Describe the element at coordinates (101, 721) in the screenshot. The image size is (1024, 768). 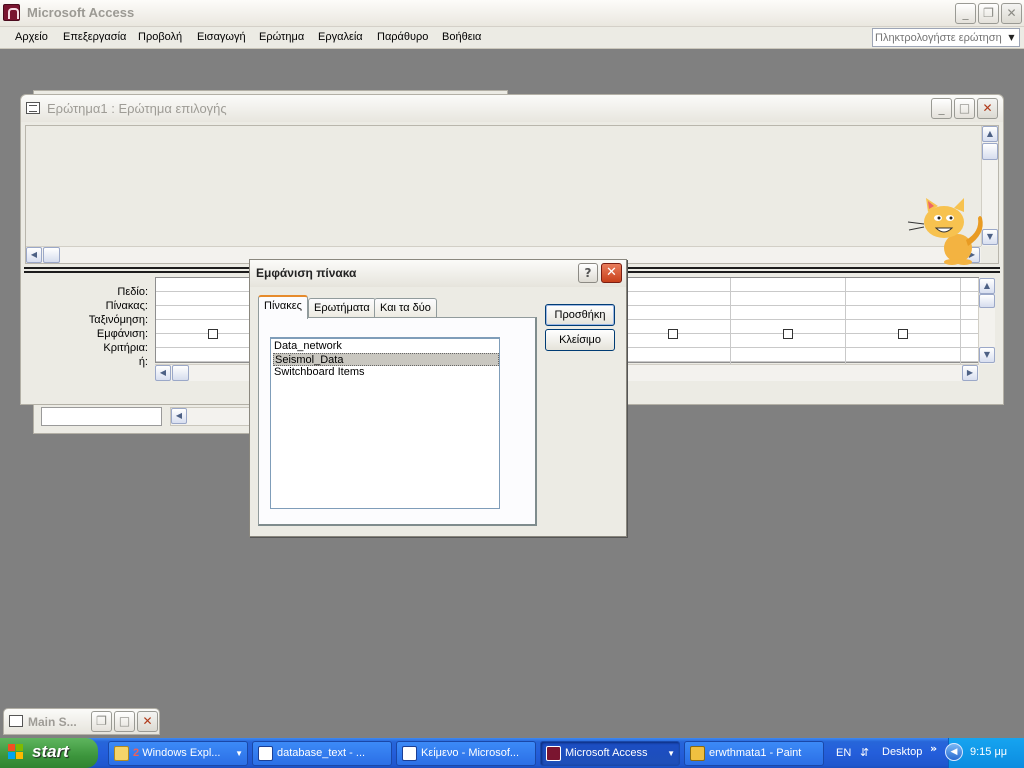
I see `min-restore-button: ❐` at that location.